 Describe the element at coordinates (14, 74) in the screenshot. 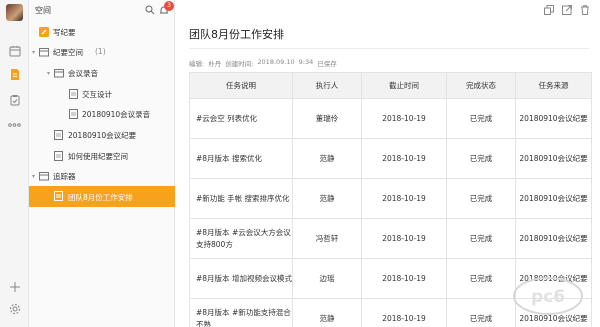

I see `document-nav-icon` at that location.